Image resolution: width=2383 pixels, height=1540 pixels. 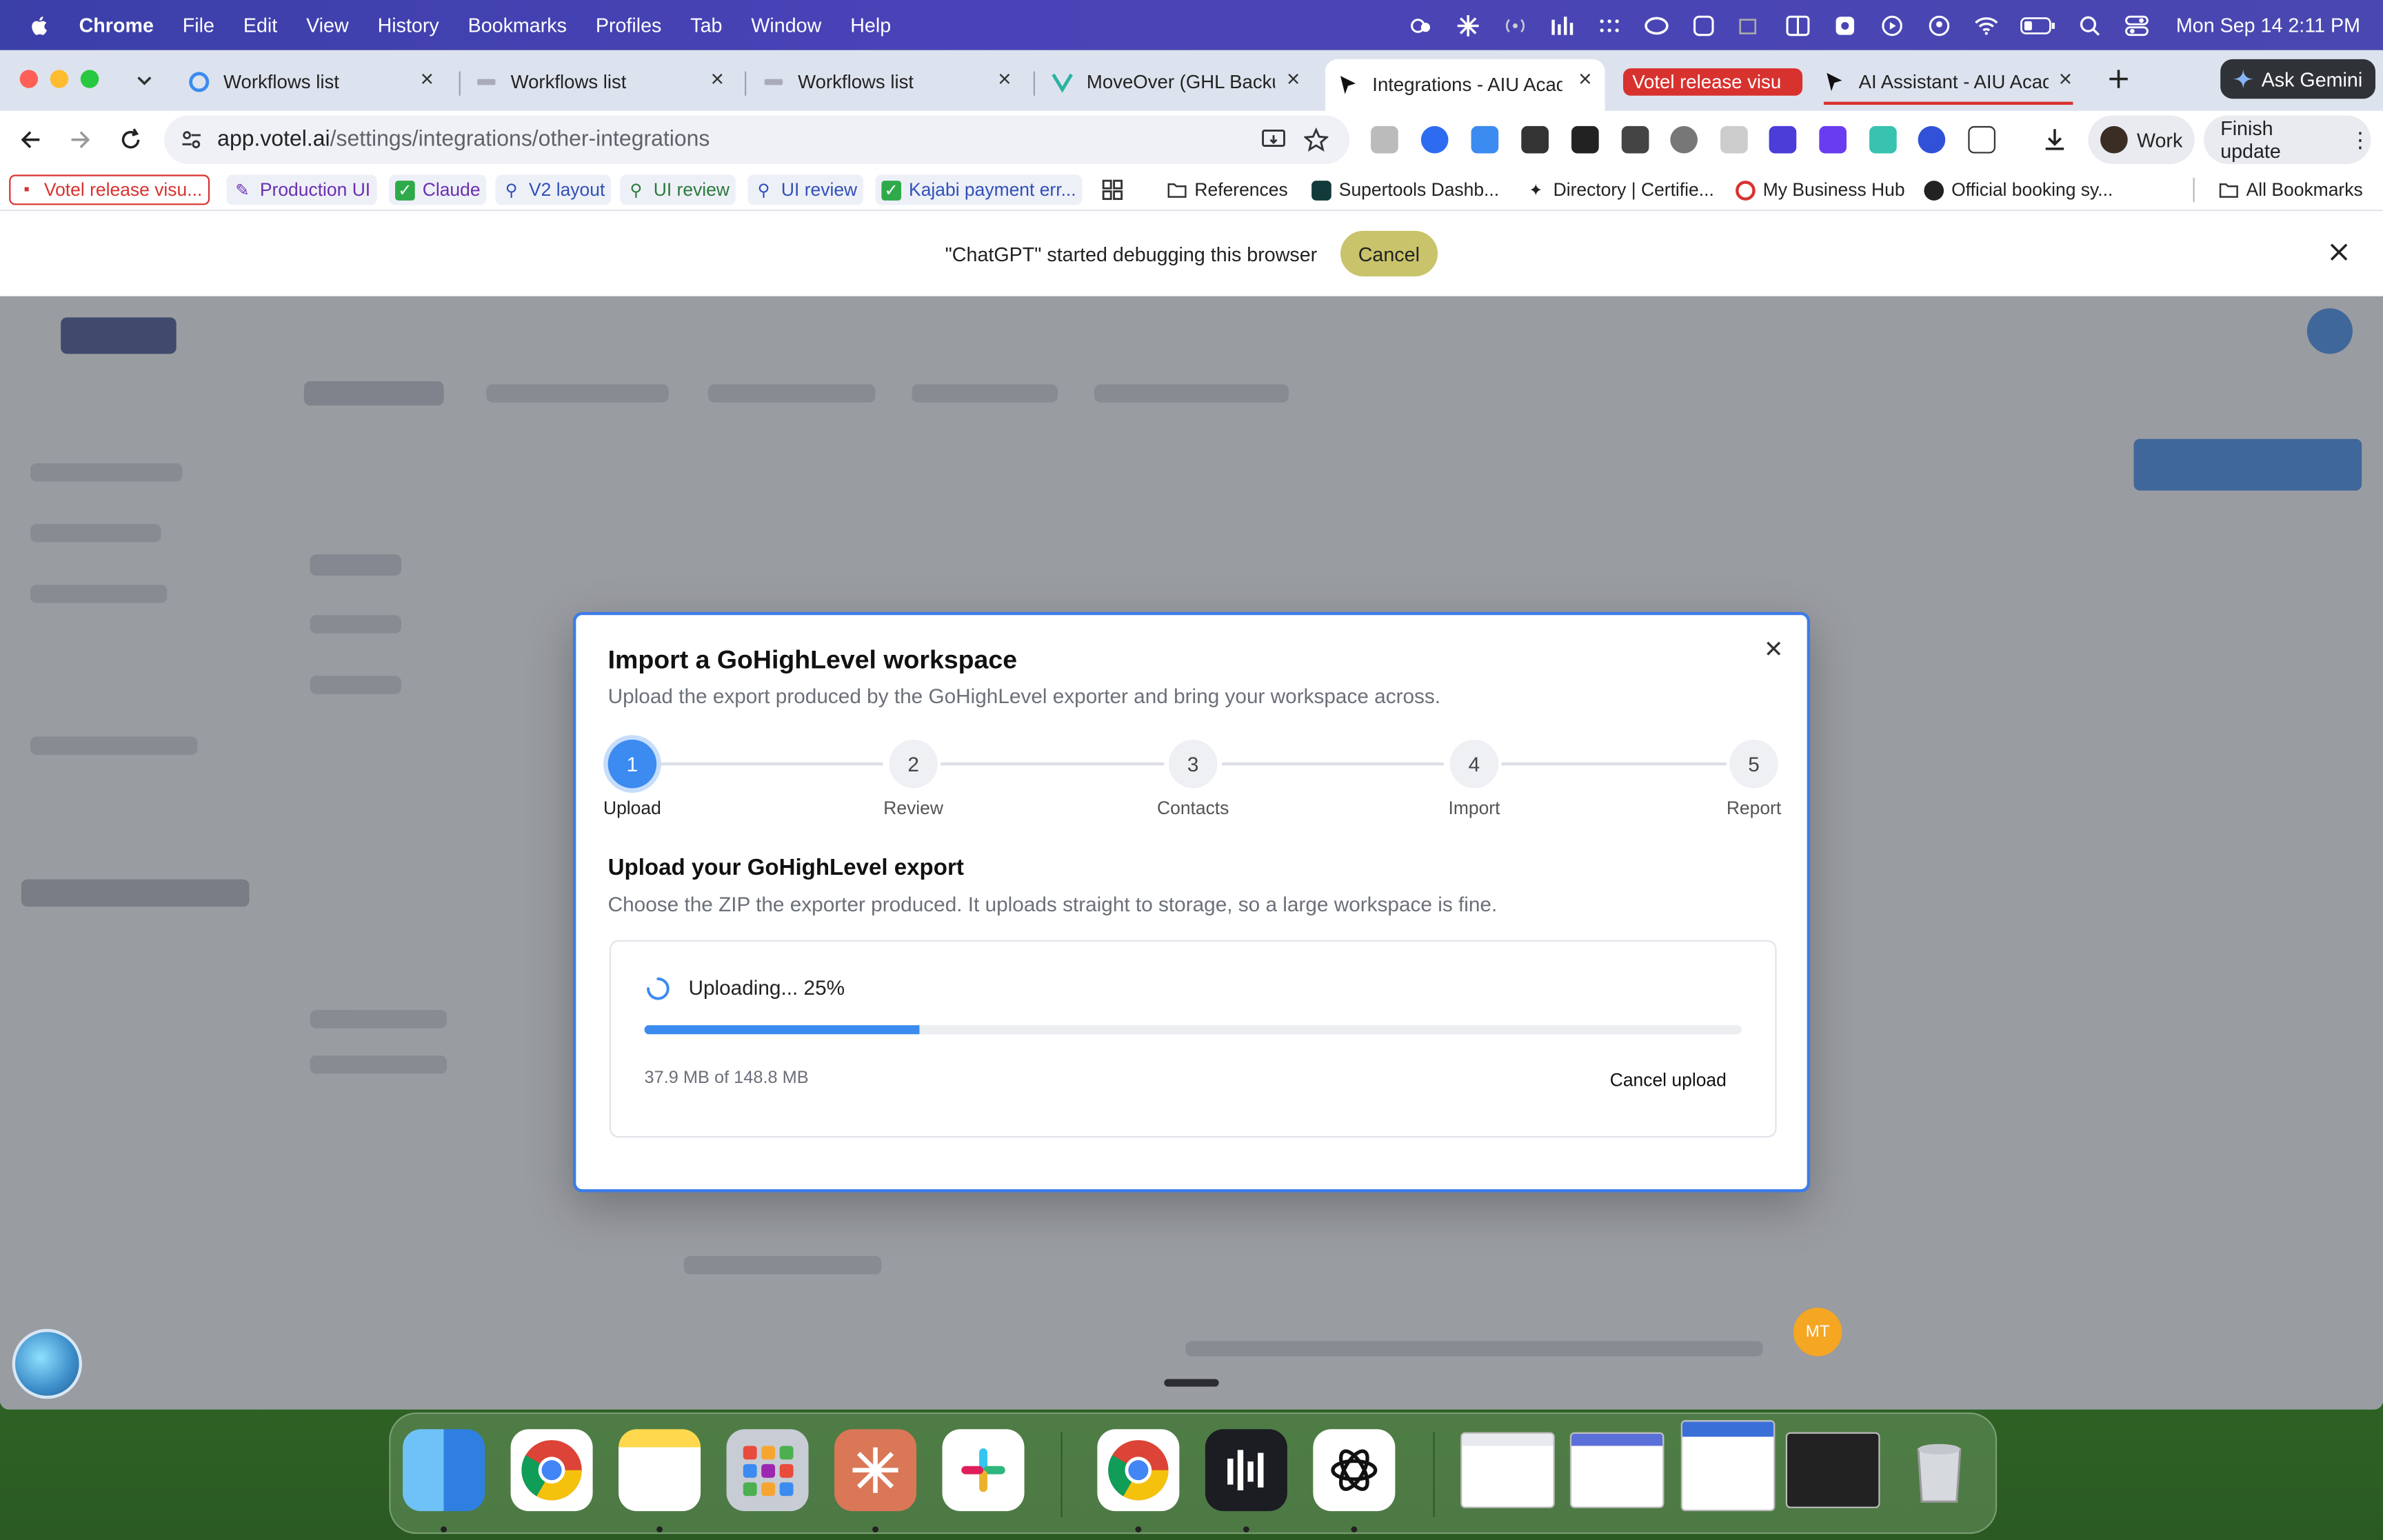 I want to click on audio-bars-icon, so click(x=1246, y=1471).